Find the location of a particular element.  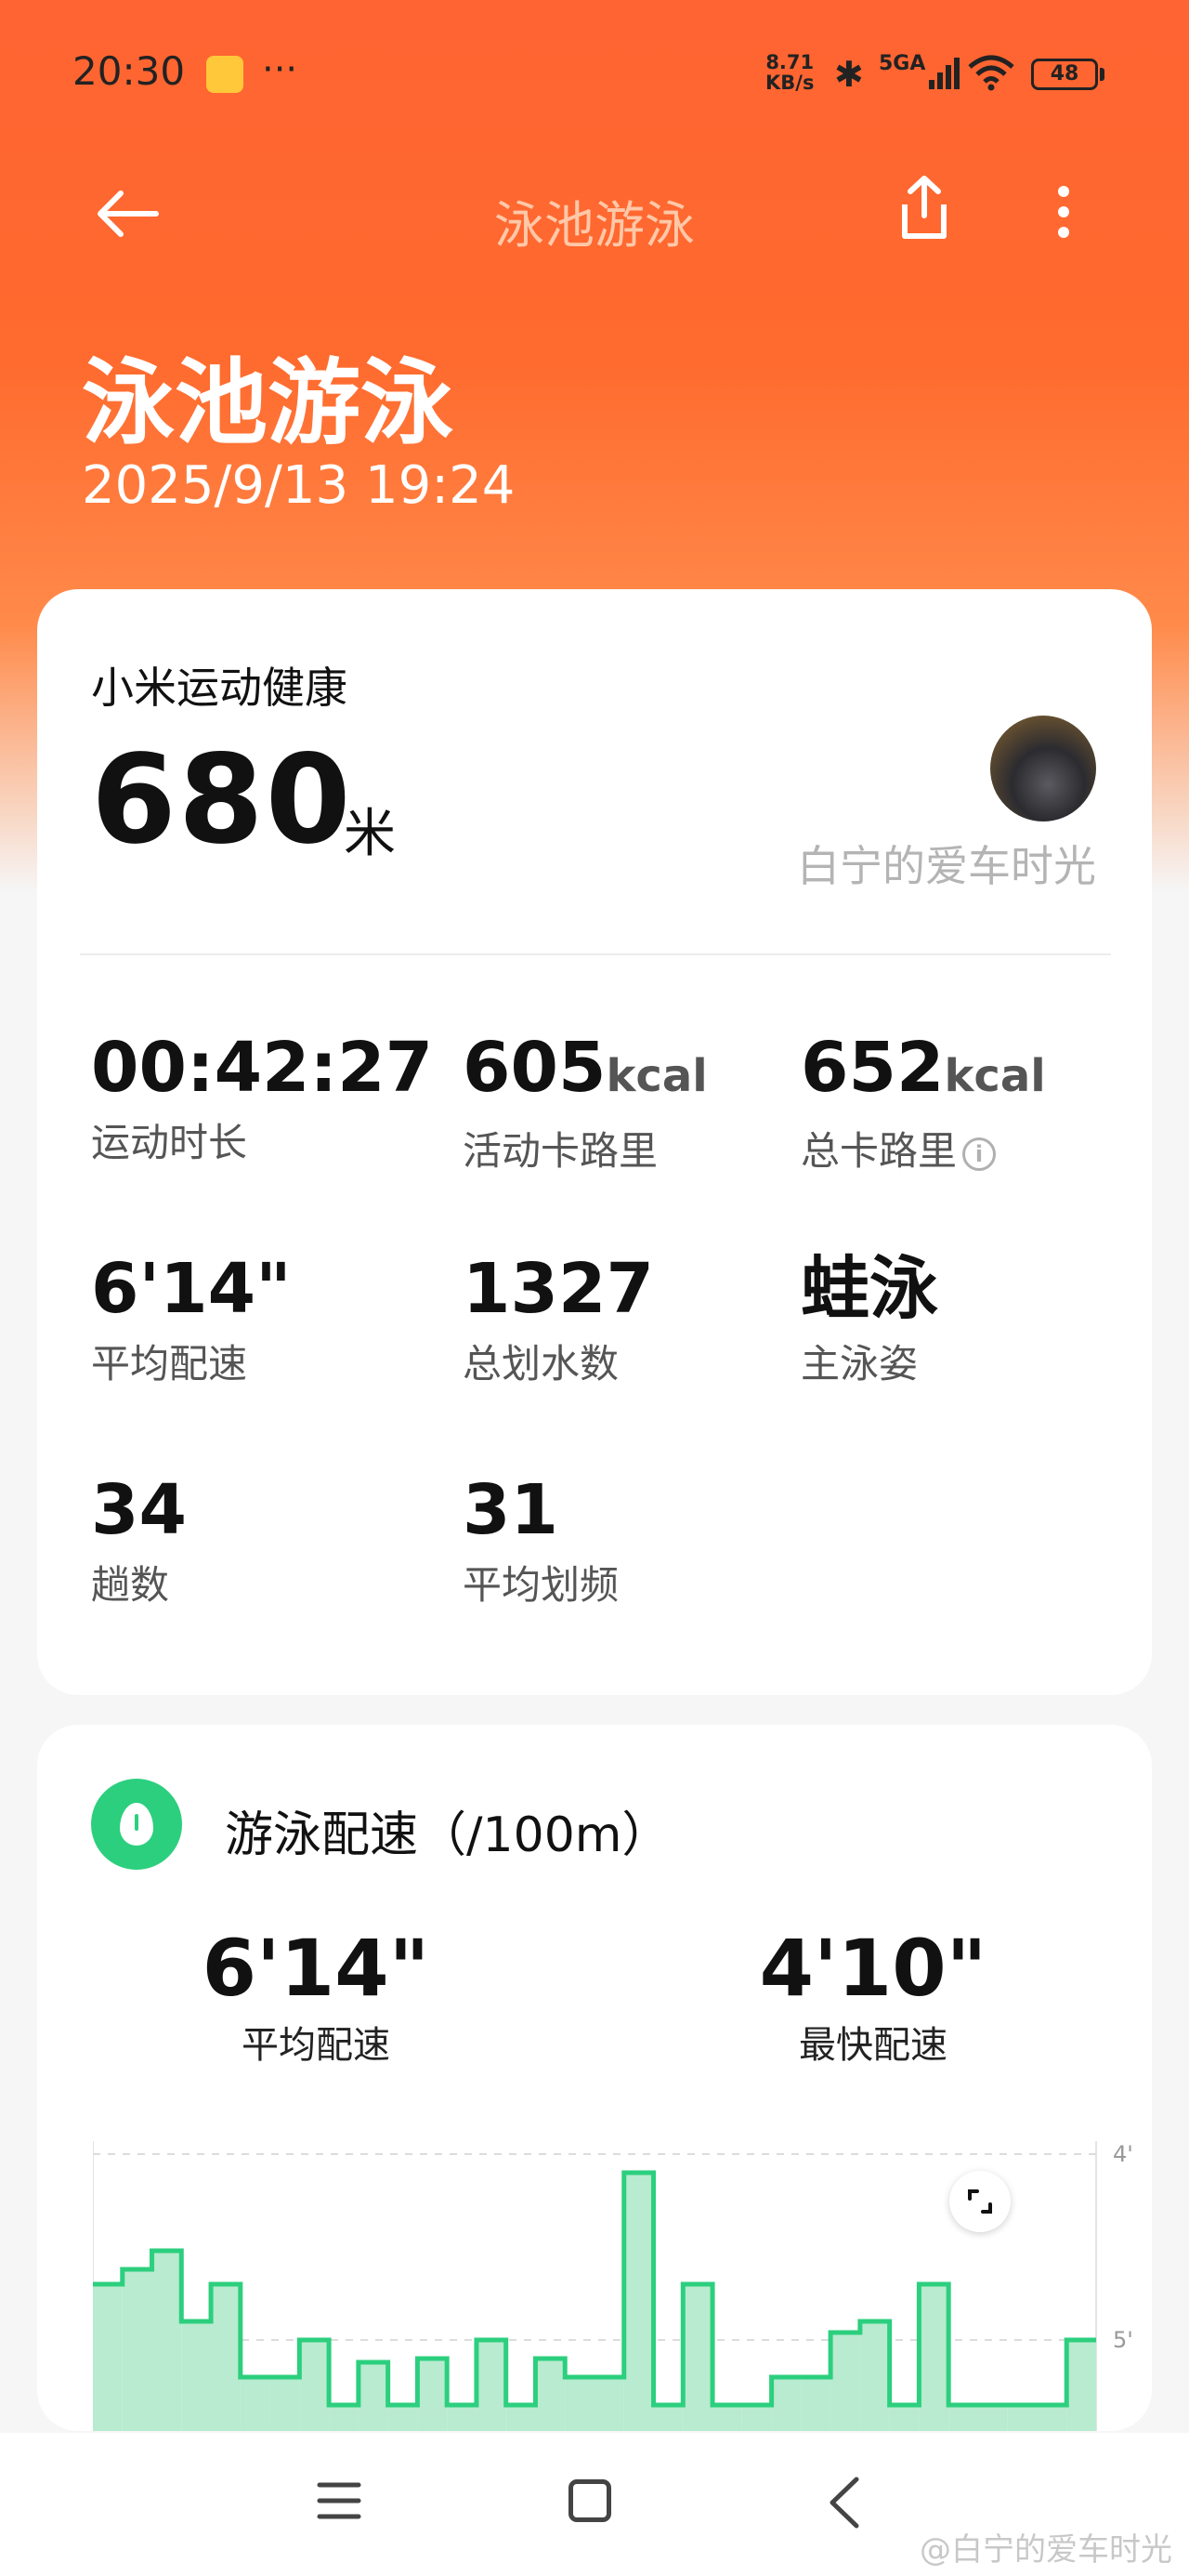

app-bar: 泳池游泳 is located at coordinates (594, 218).